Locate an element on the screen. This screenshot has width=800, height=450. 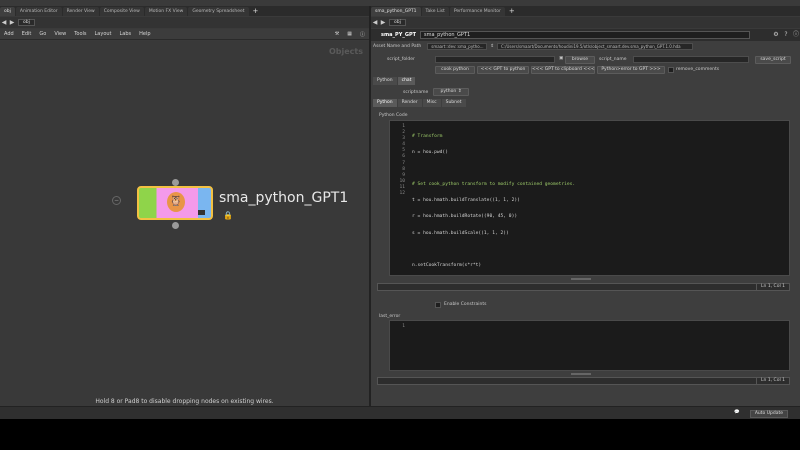
last-error-editor: 1 is located at coordinates (589, 345).